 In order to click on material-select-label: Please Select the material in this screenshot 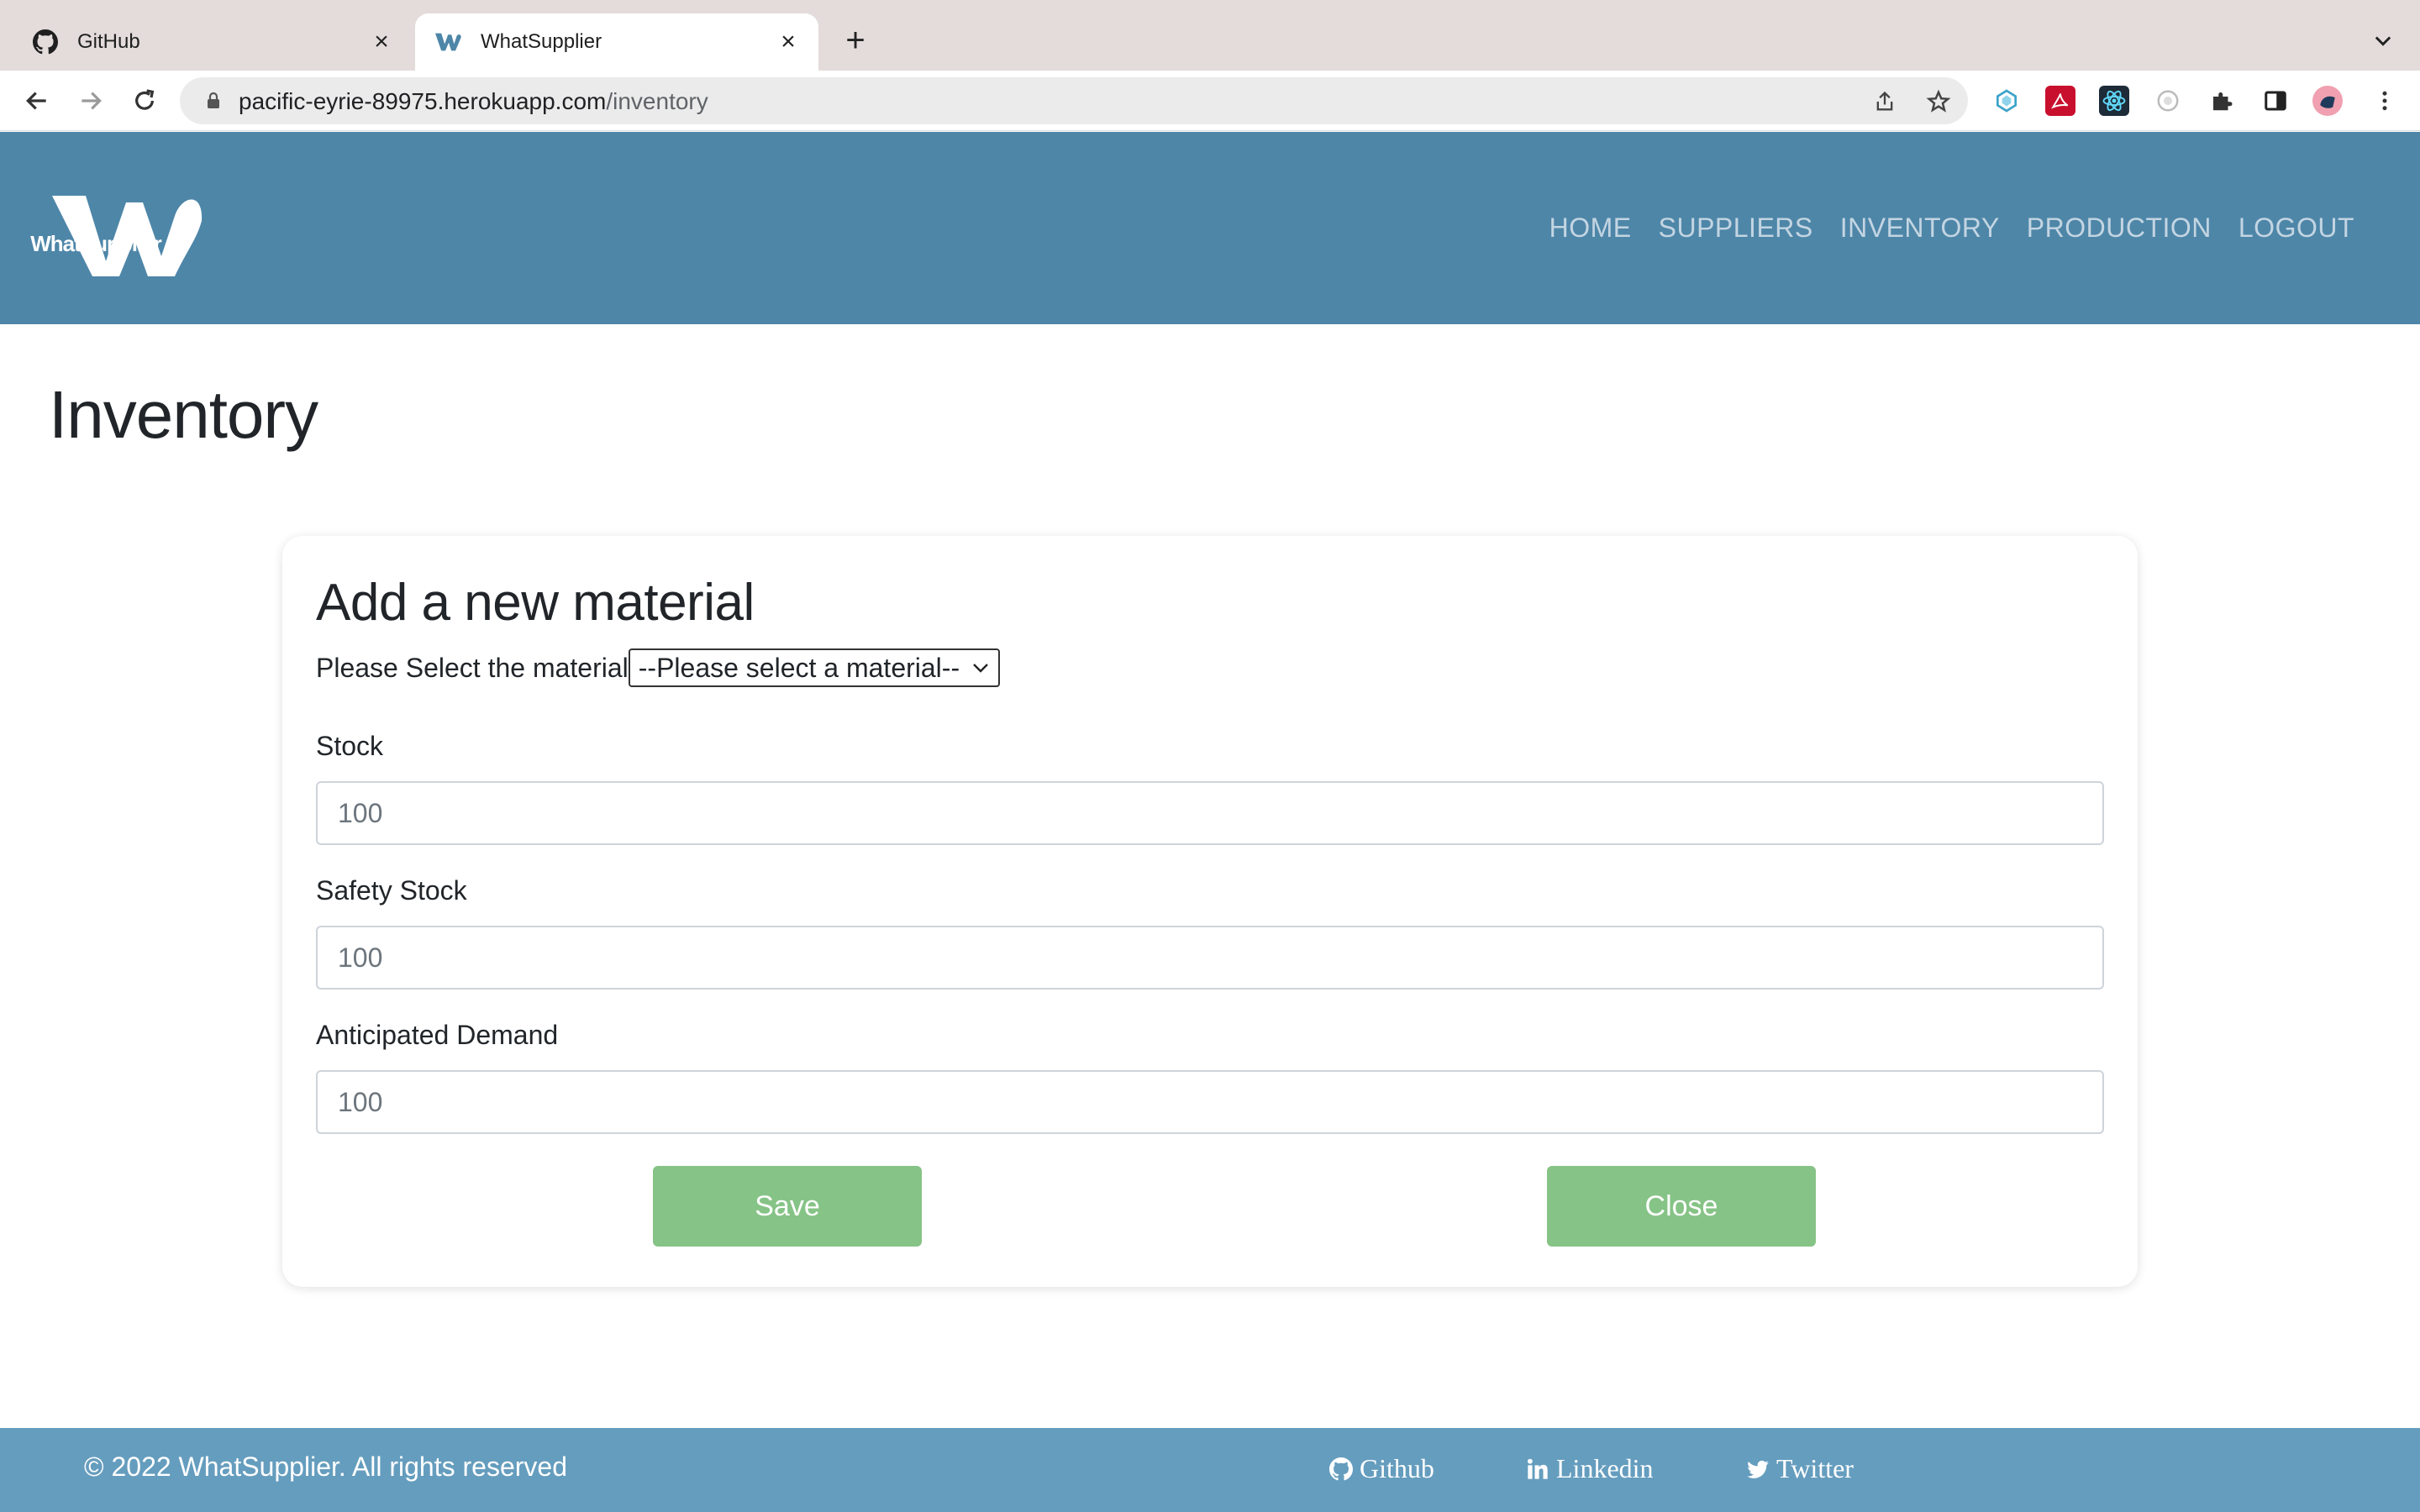, I will do `click(472, 667)`.